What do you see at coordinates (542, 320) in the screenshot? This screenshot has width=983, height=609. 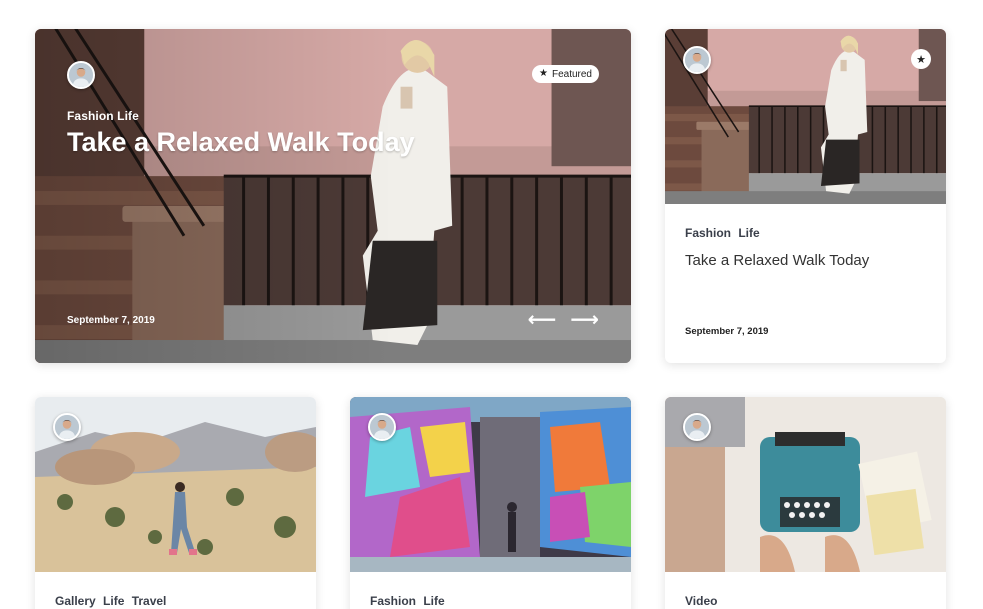 I see `arrow-left-icon: ⟵` at bounding box center [542, 320].